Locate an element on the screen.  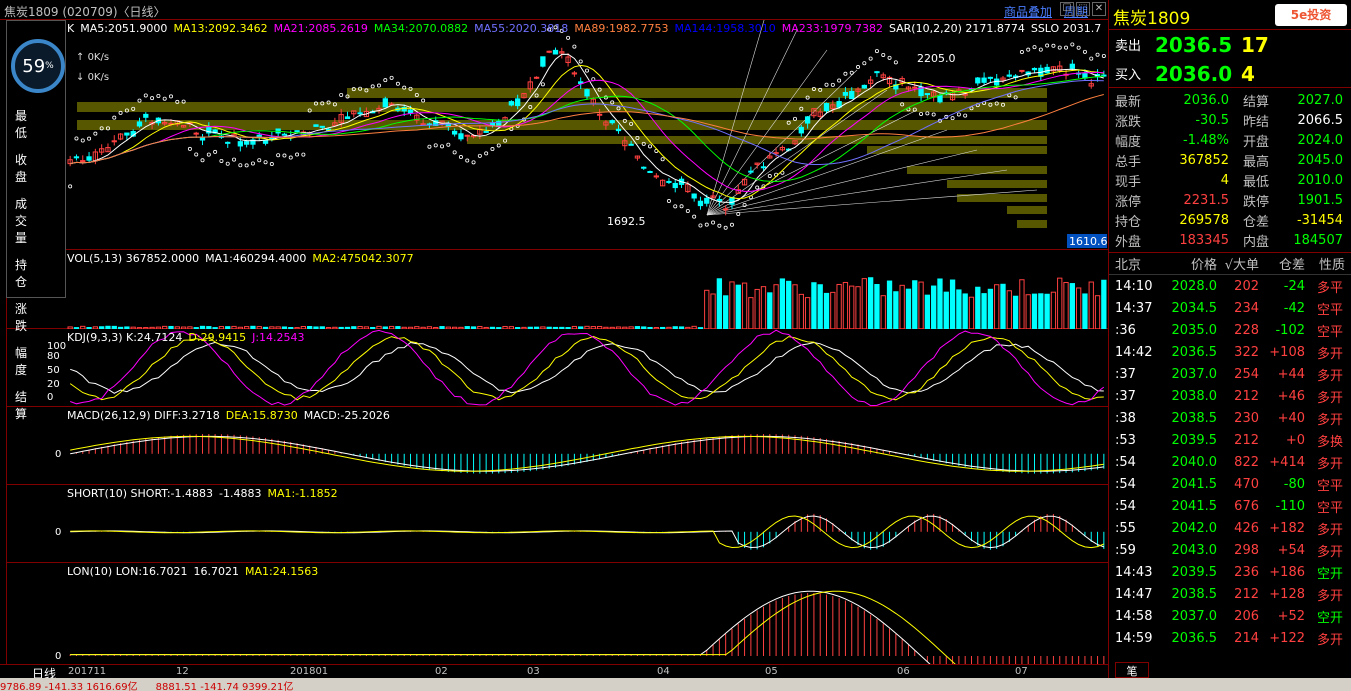
trade-nature: 空平 is located at coordinates (1329, 508).